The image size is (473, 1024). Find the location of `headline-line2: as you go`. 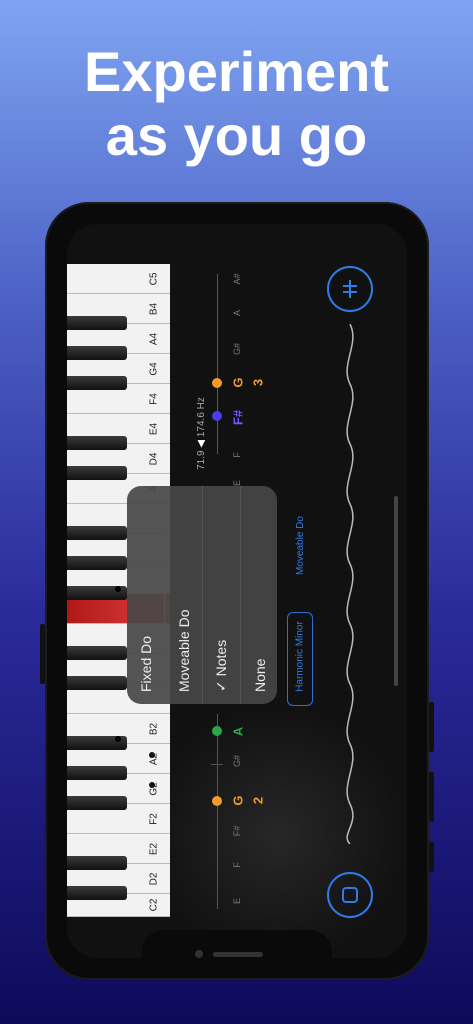

headline-line2: as you go is located at coordinates (236, 135).